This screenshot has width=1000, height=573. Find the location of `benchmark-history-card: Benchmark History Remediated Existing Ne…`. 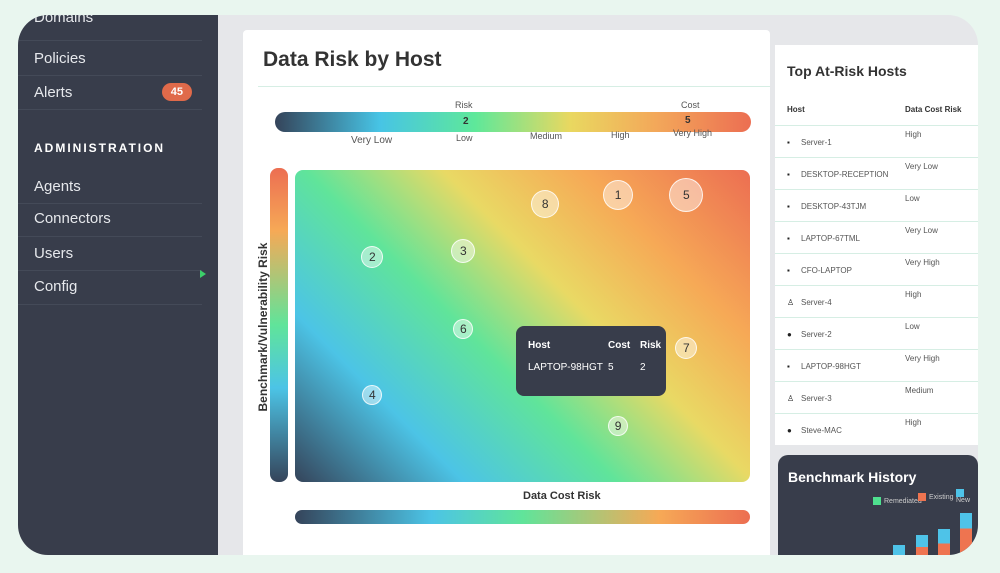

benchmark-history-card: Benchmark History Remediated Existing Ne… is located at coordinates (878, 505).